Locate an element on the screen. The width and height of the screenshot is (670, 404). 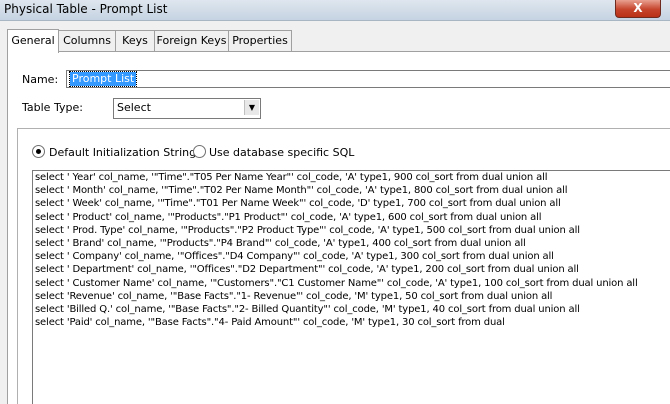
radio-default-init is located at coordinates (38, 151).